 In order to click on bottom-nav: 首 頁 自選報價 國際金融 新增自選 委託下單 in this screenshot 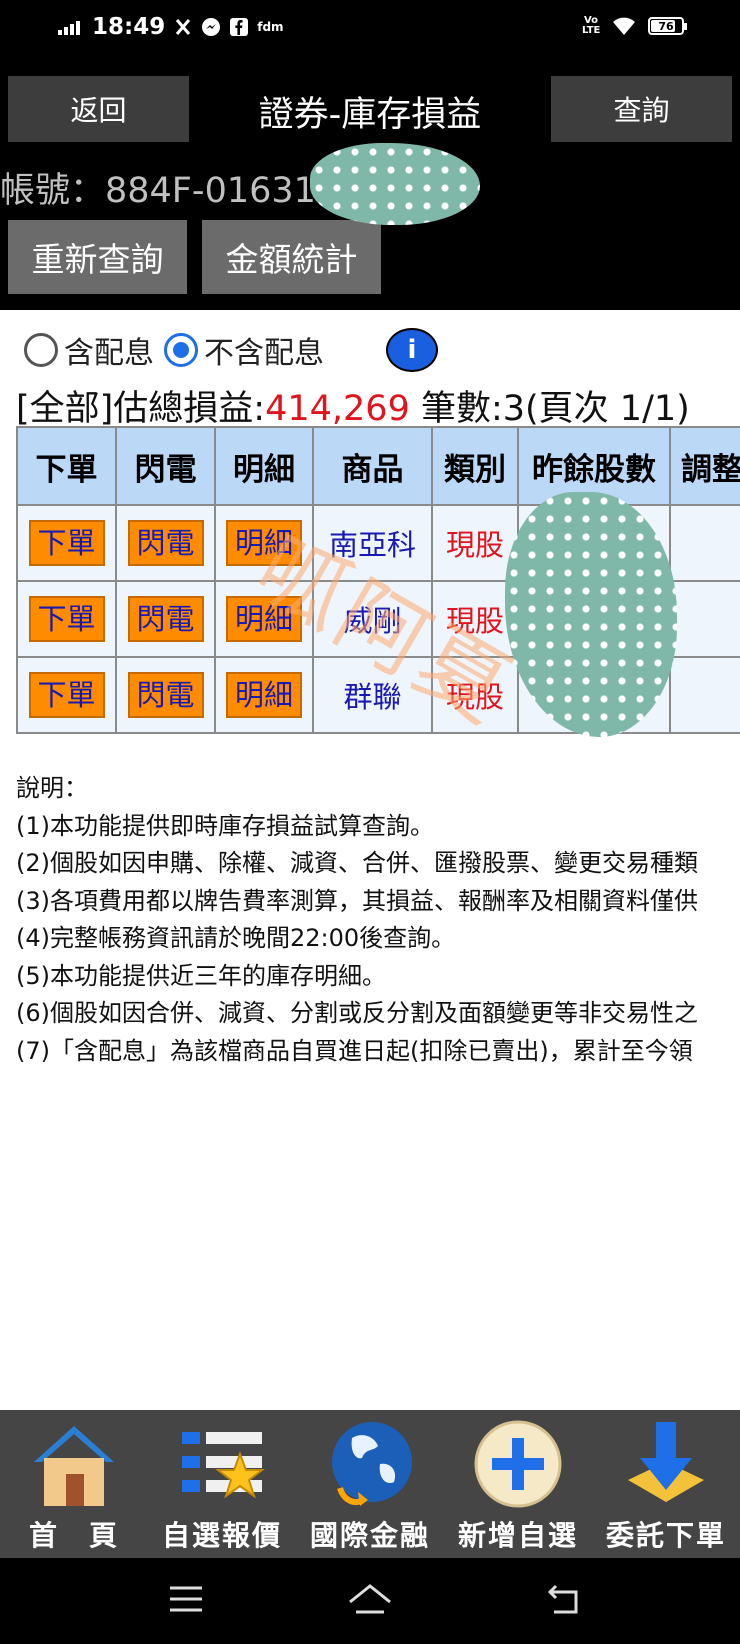, I will do `click(370, 1484)`.